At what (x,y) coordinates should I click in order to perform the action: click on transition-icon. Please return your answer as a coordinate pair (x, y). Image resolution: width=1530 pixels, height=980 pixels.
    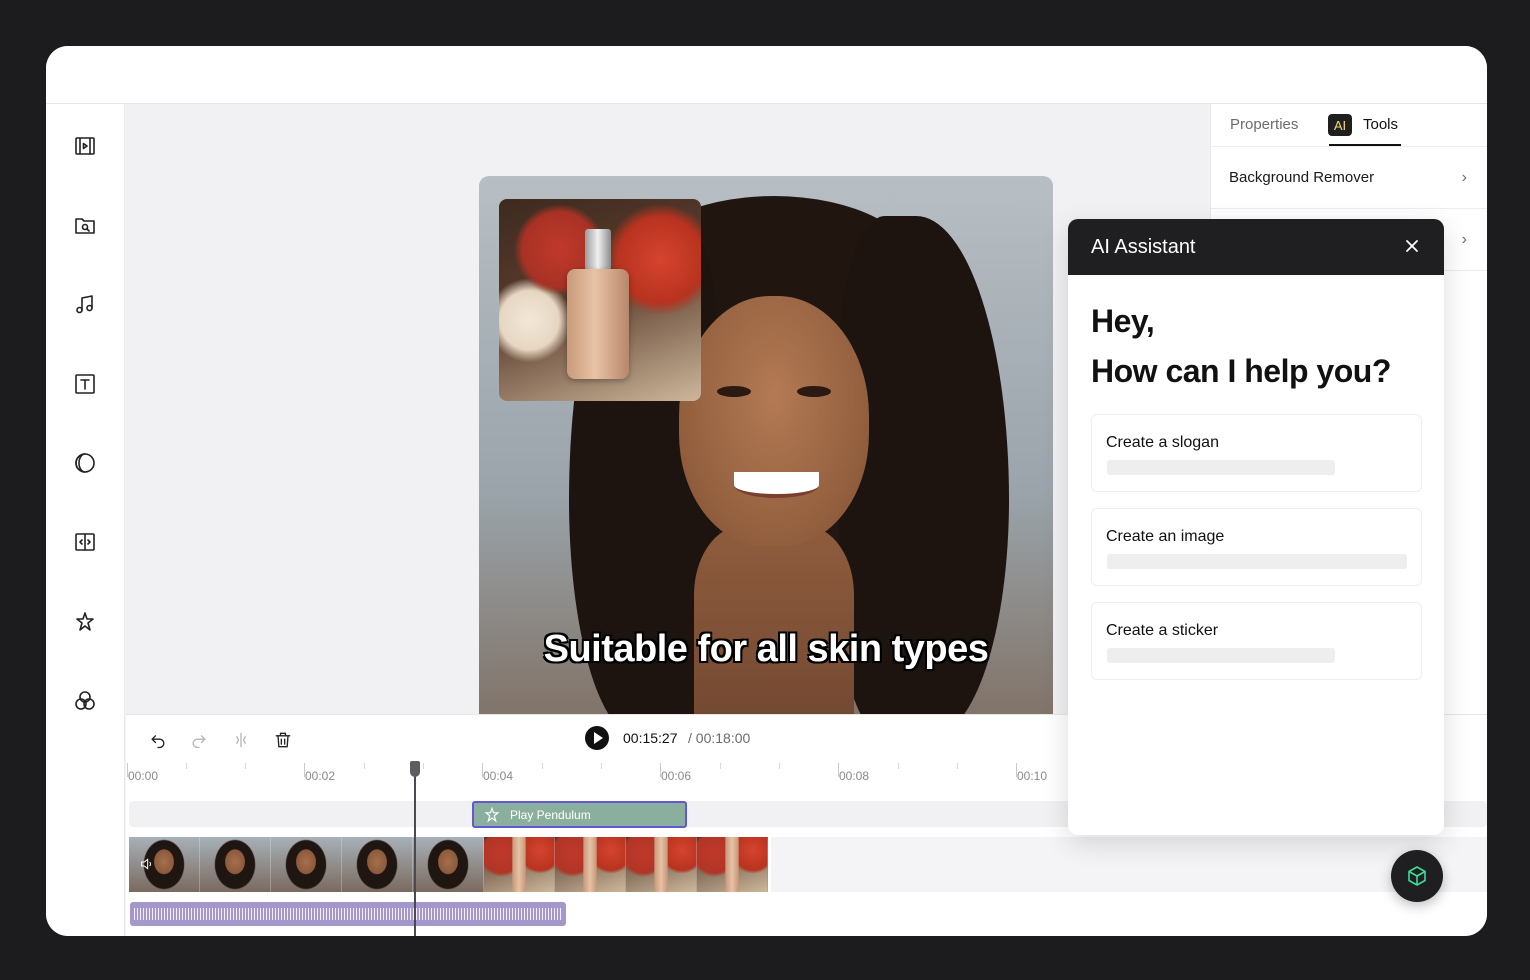
    Looking at the image, I should click on (85, 542).